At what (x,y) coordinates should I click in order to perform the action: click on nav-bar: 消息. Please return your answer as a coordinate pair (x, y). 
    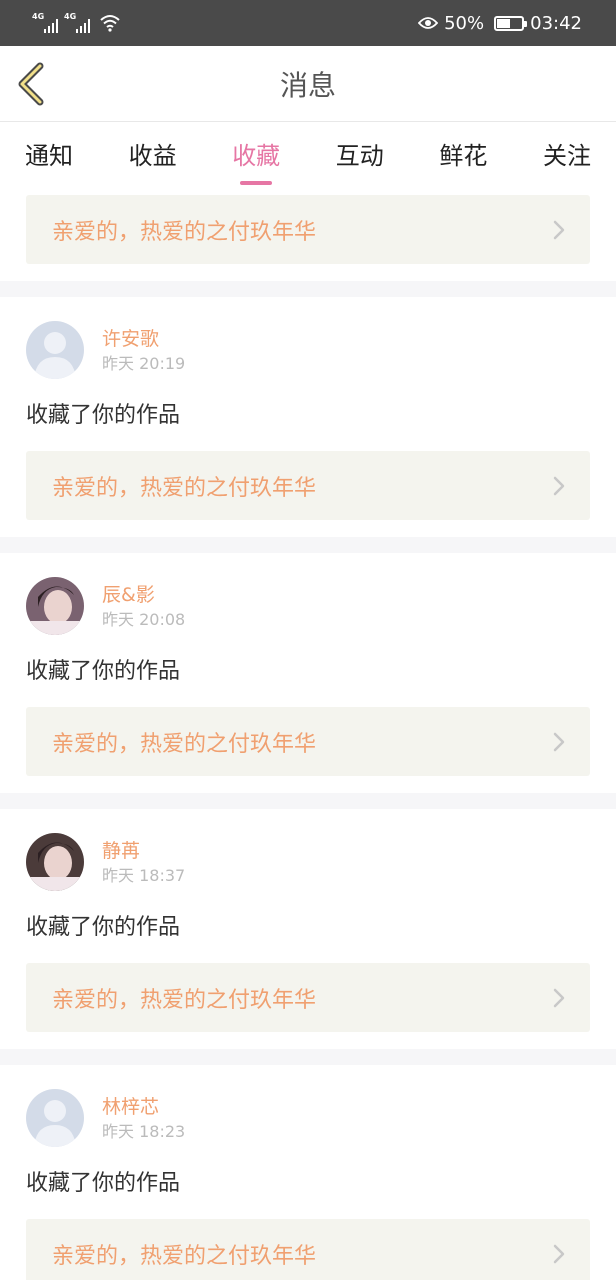
    Looking at the image, I should click on (308, 84).